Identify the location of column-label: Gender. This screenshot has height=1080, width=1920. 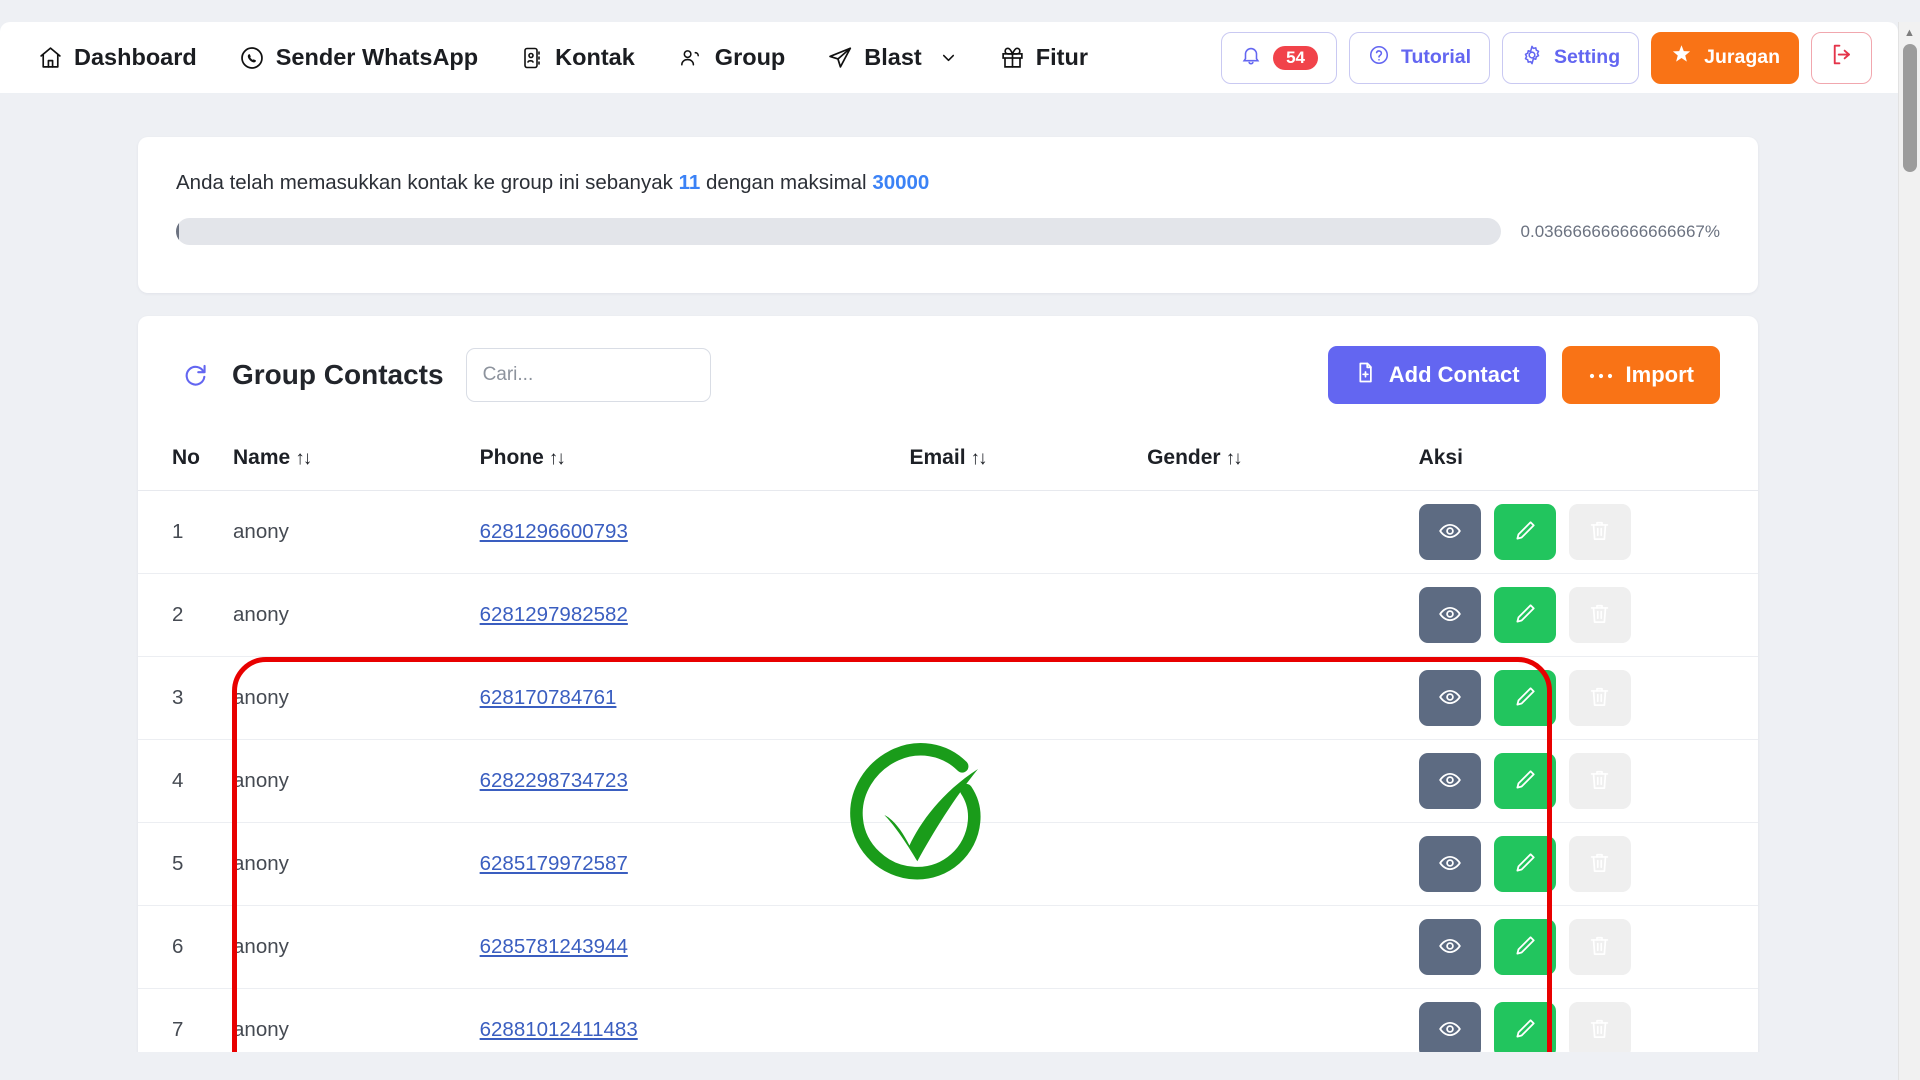
(1184, 457).